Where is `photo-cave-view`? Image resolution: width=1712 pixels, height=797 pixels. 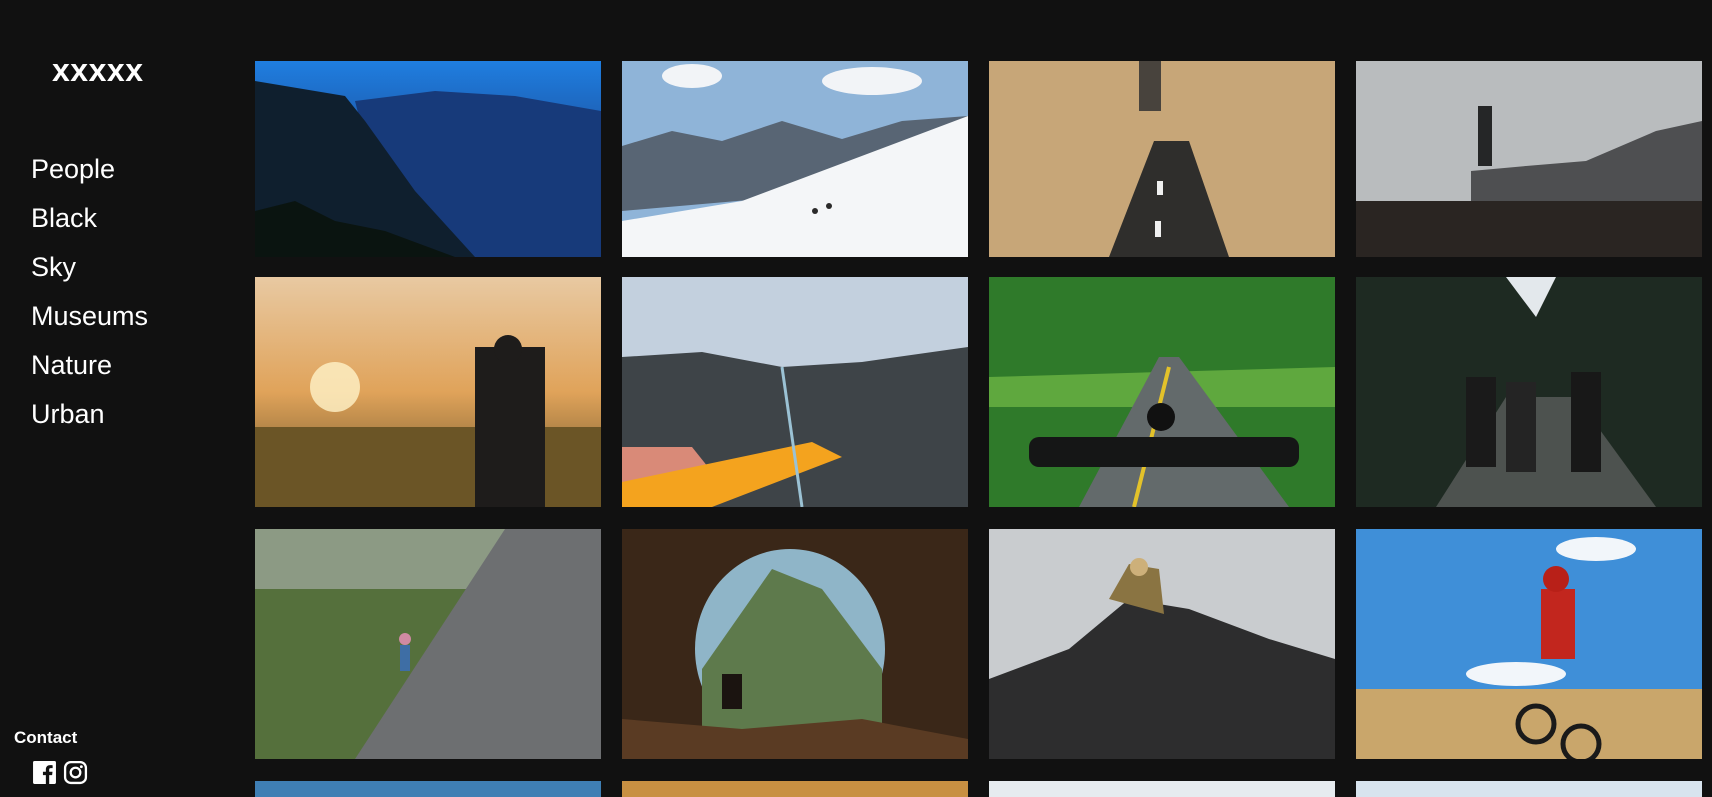
photo-cave-view is located at coordinates (795, 644).